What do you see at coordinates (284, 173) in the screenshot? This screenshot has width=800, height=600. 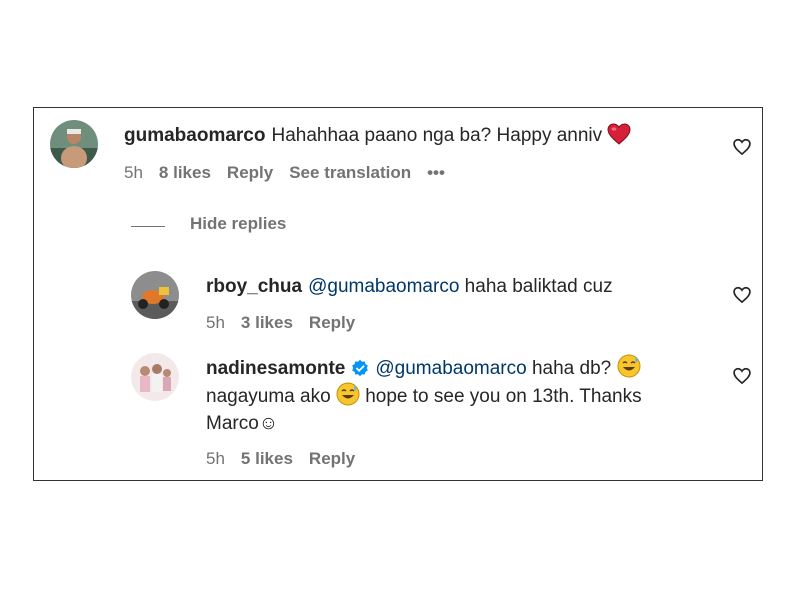 I see `comment-meta: 5h 8 likes Reply See translation •••` at bounding box center [284, 173].